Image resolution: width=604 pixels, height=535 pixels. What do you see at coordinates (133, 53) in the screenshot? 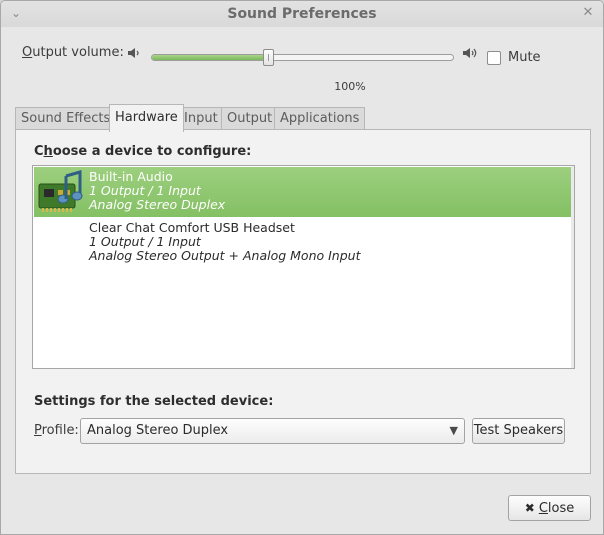
I see `volume-low-icon` at bounding box center [133, 53].